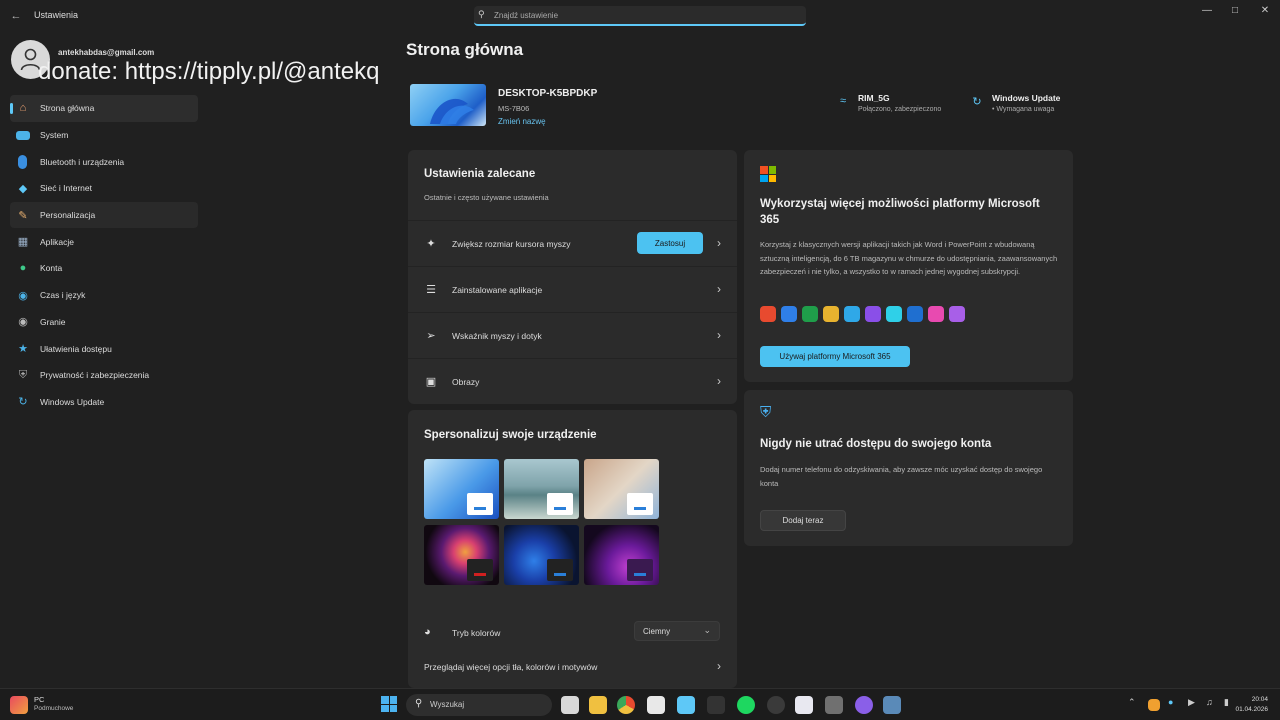  Describe the element at coordinates (104, 322) in the screenshot. I see `sidebar-item-gaming: ◉ Granie` at that location.